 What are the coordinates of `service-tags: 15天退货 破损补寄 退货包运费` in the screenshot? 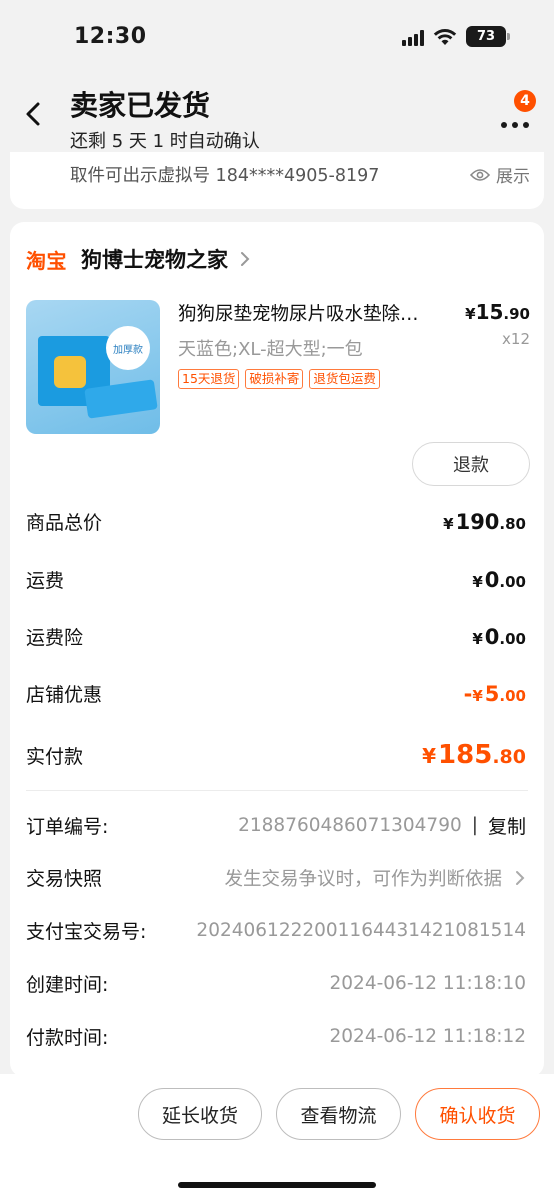 It's located at (279, 379).